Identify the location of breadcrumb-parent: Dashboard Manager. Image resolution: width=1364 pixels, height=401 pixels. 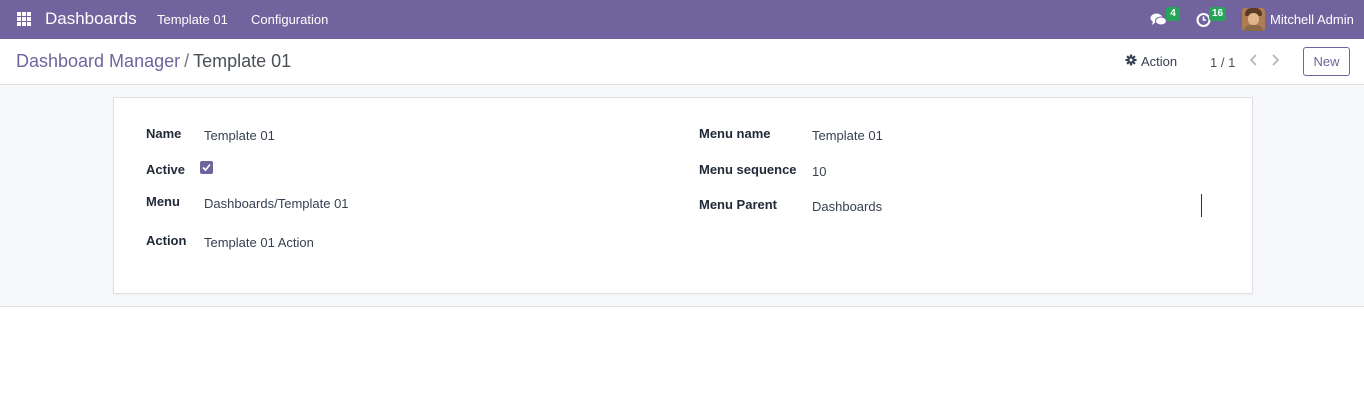
(98, 61).